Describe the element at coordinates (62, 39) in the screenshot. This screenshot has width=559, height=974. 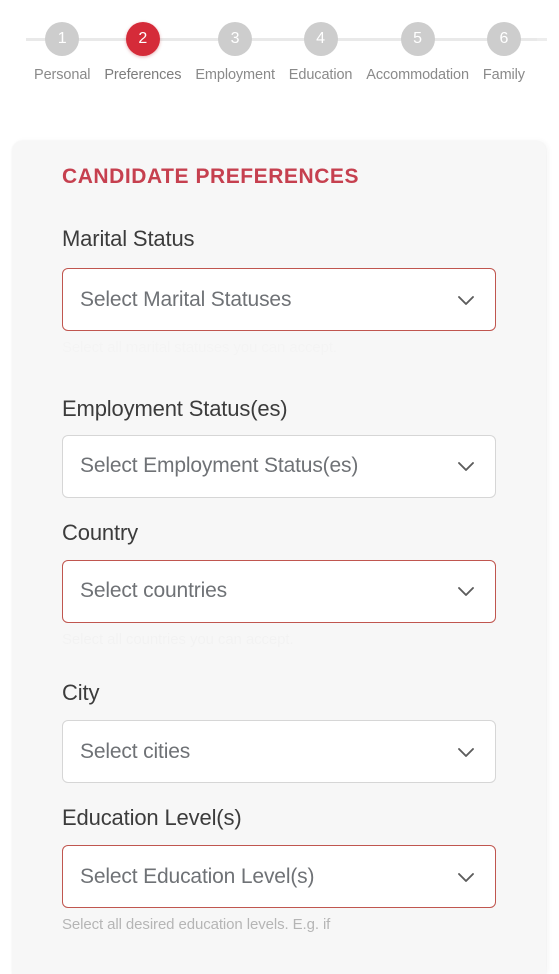
I see `step-number-1: 1` at that location.